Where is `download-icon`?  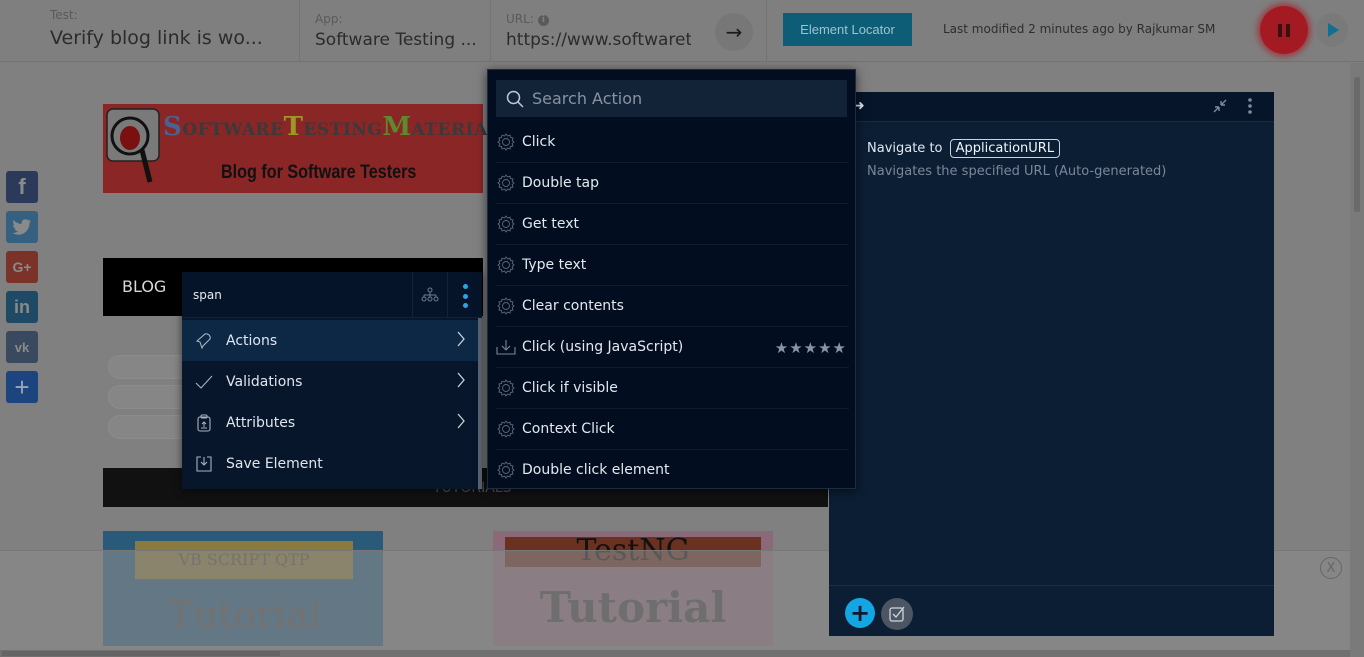
download-icon is located at coordinates (509, 347).